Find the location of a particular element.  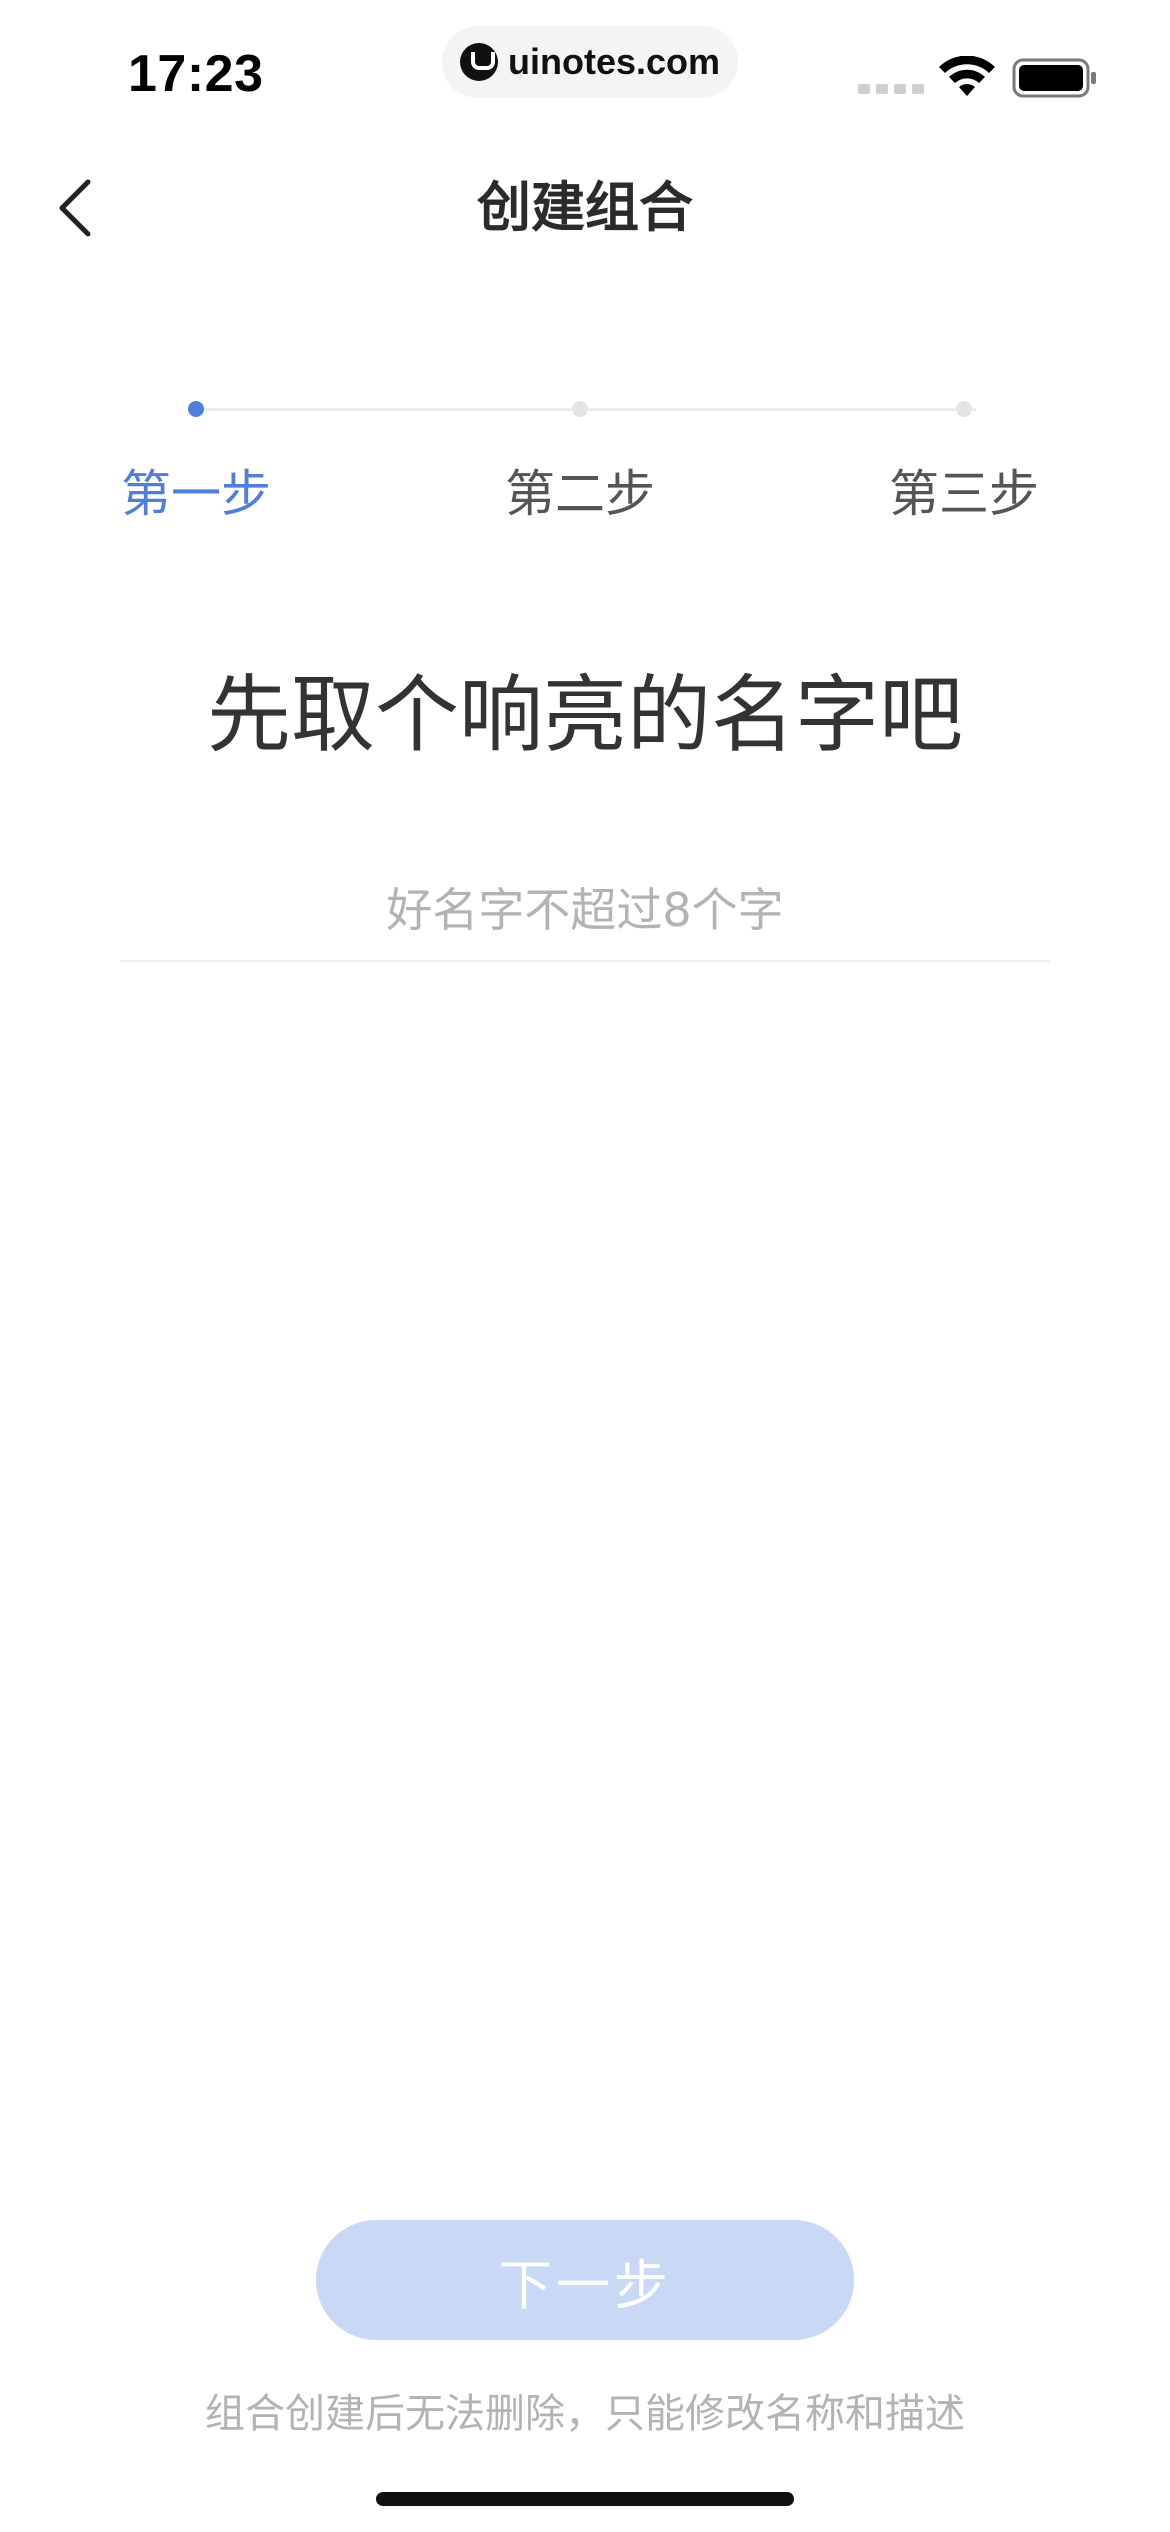

watermark-text: uinotes.com is located at coordinates (614, 61).